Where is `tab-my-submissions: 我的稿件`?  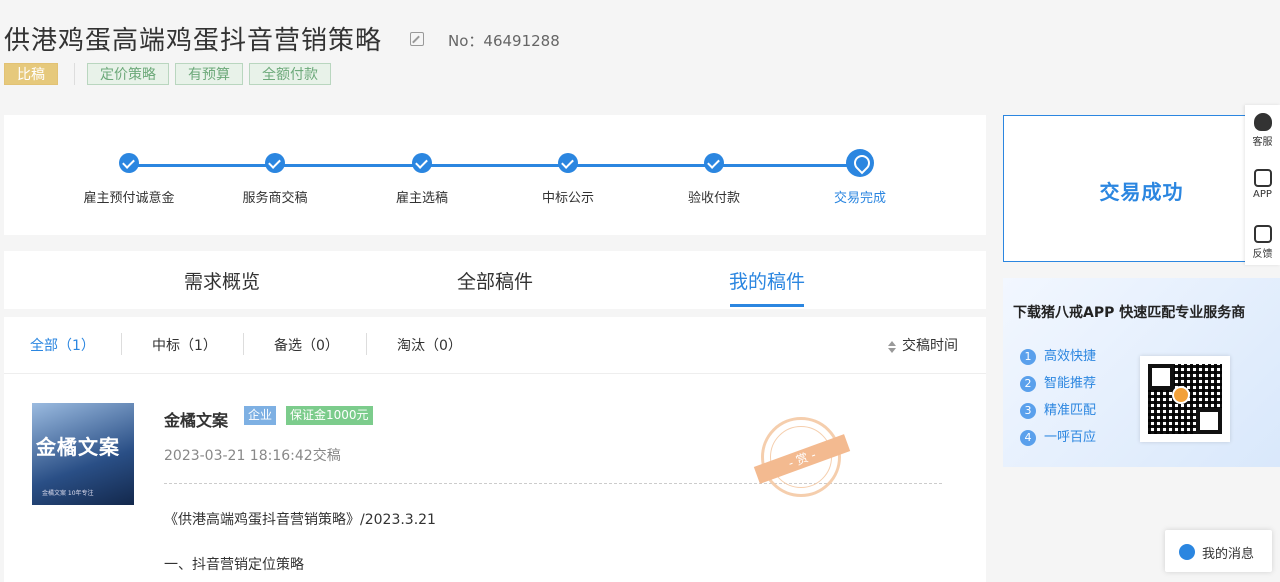 tab-my-submissions: 我的稿件 is located at coordinates (767, 280).